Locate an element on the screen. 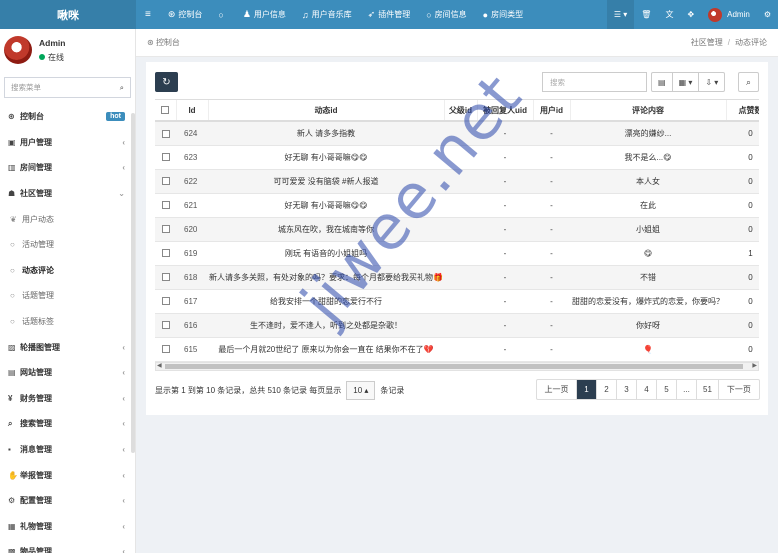  columns-button: ▦ ▾ is located at coordinates (686, 82).